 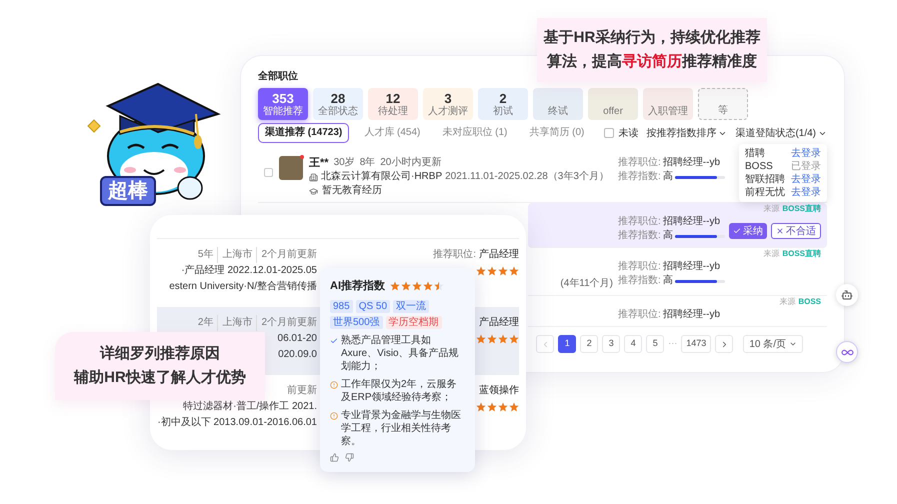 I want to click on candidate-detail: ·初中及以下 2013.09.01-2016.06.01, so click(x=237, y=423).